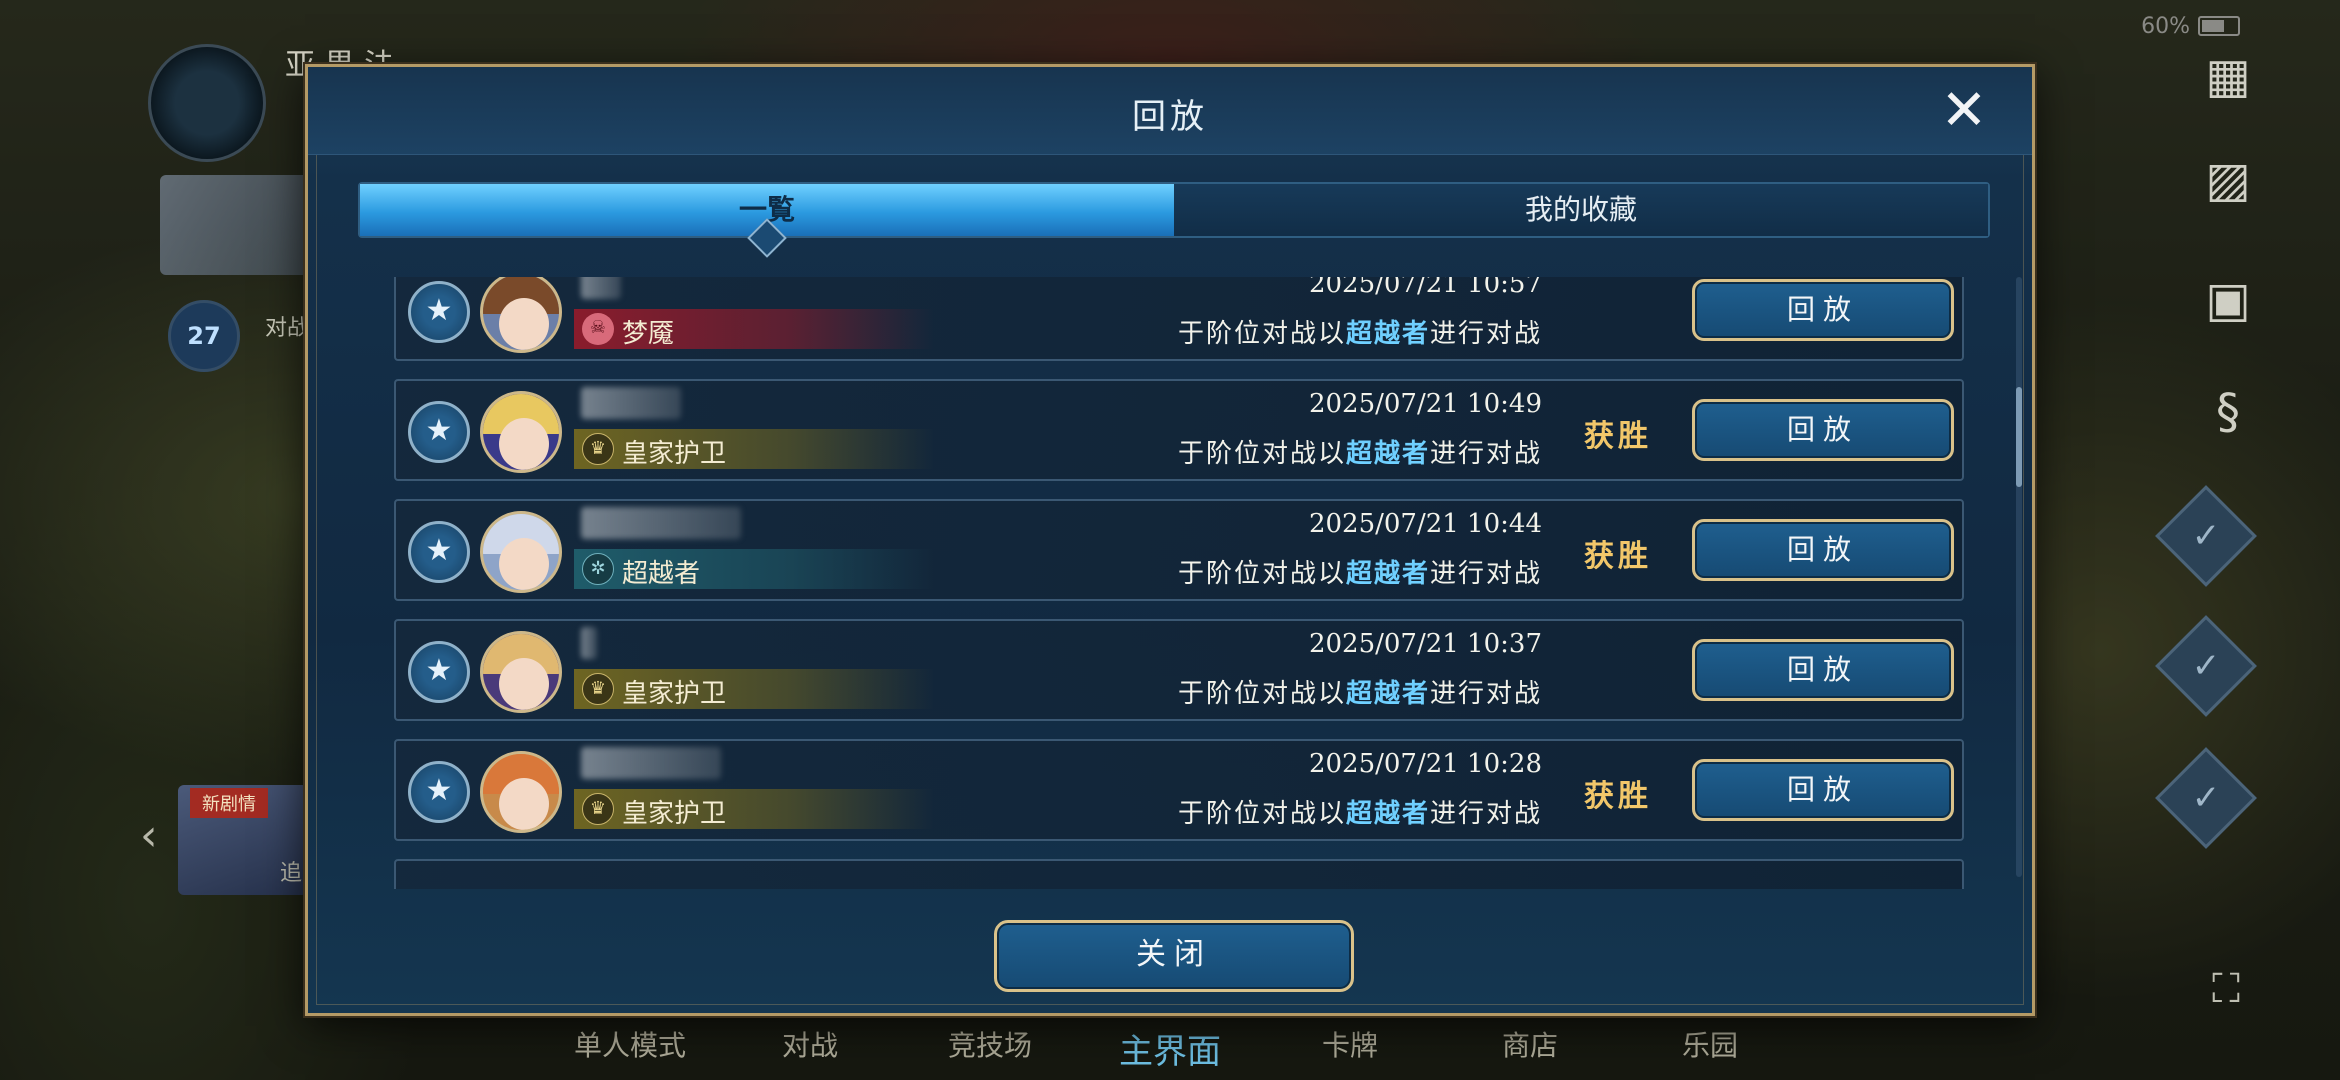 The image size is (2340, 1080). What do you see at coordinates (2219, 26) in the screenshot?
I see `battery-icon` at bounding box center [2219, 26].